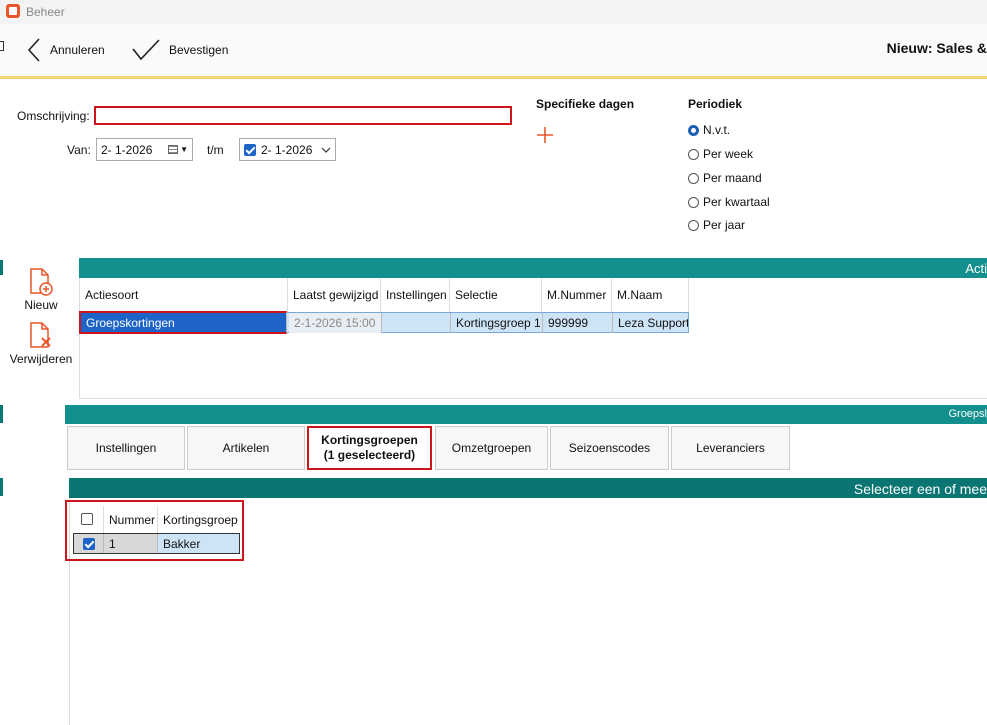 This screenshot has height=725, width=987. Describe the element at coordinates (77, 50) in the screenshot. I see `cancel-label: Annuleren` at that location.